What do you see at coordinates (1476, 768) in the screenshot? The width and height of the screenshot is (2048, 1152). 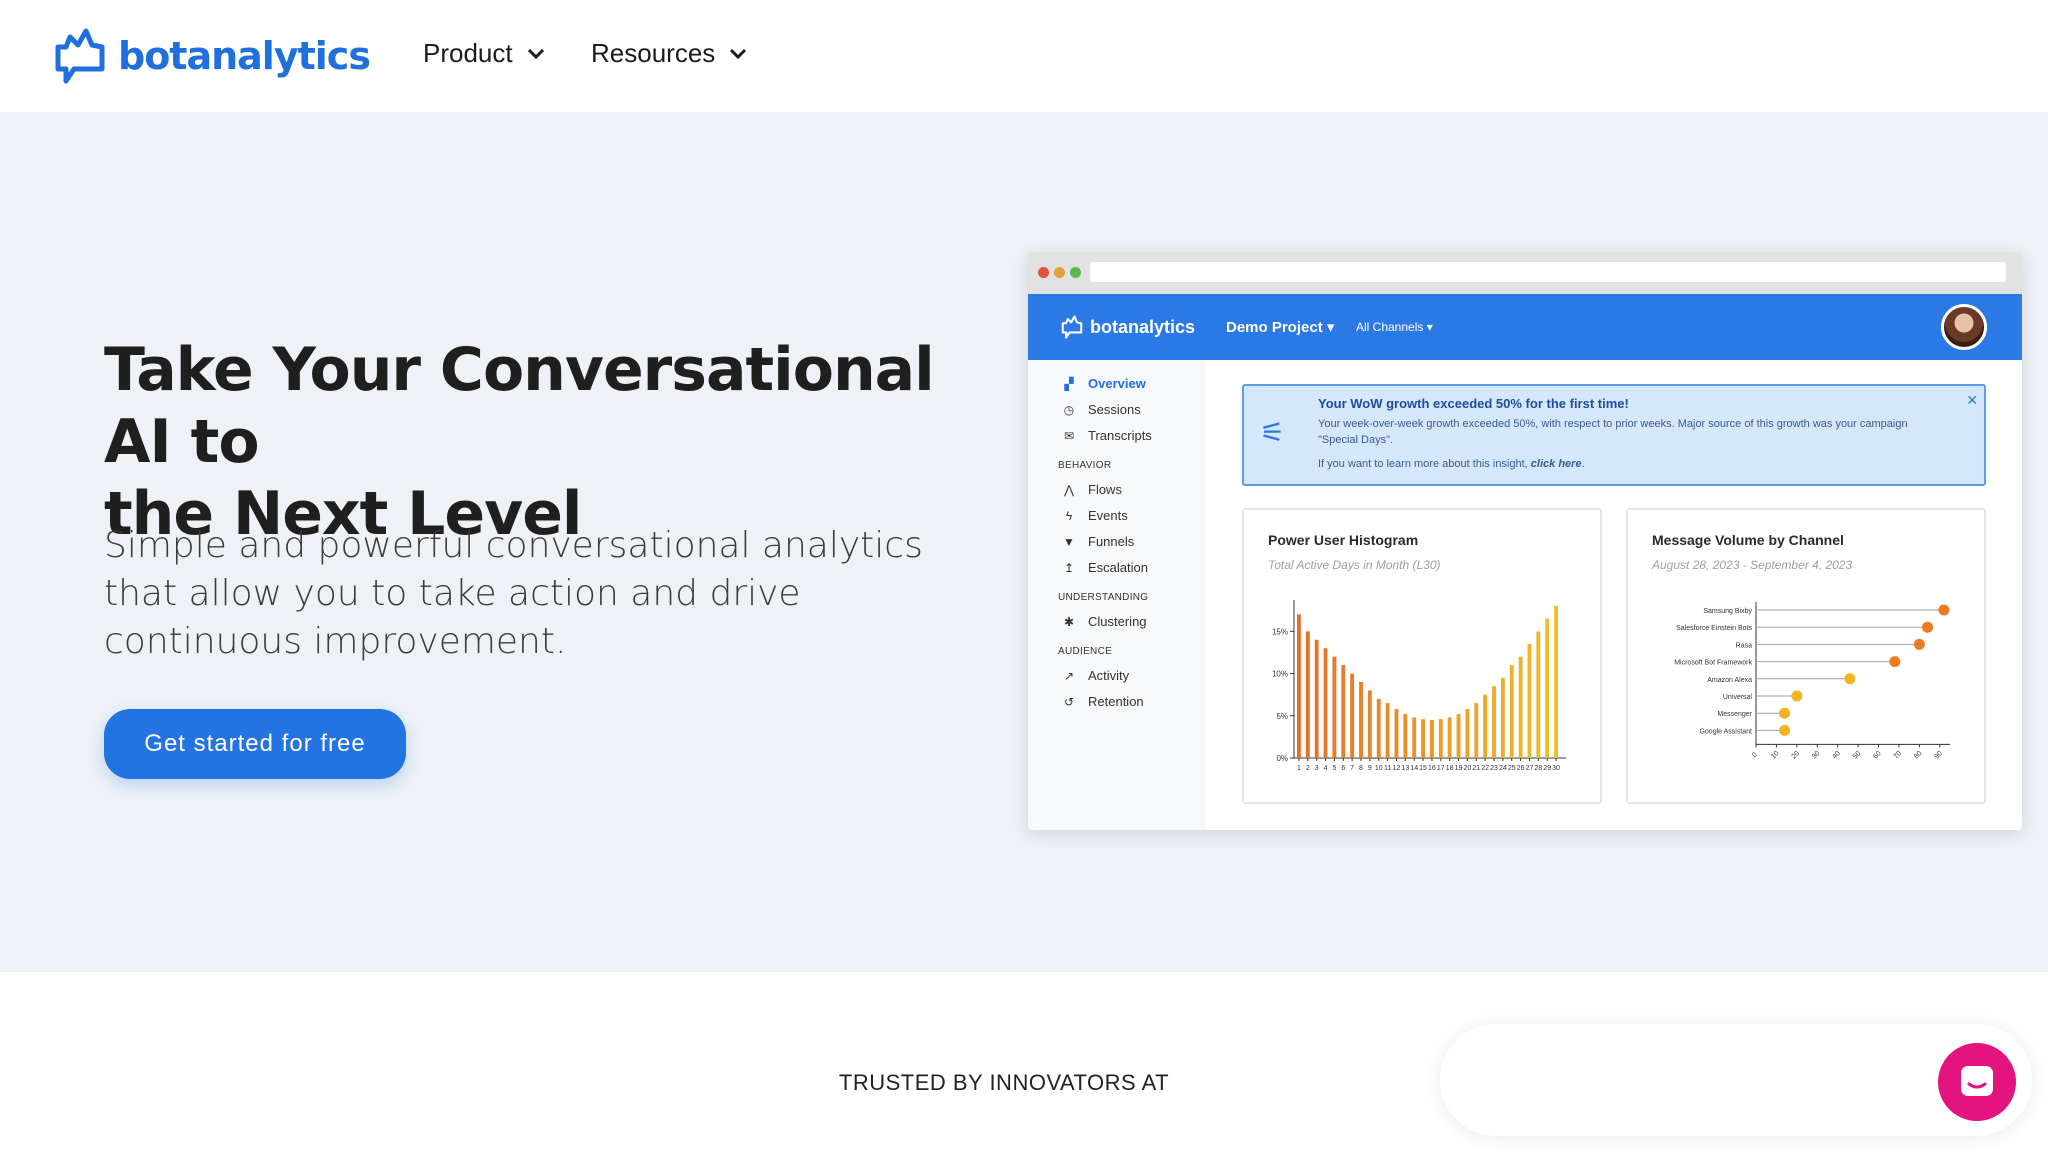 I see `x-tick-label: 21` at bounding box center [1476, 768].